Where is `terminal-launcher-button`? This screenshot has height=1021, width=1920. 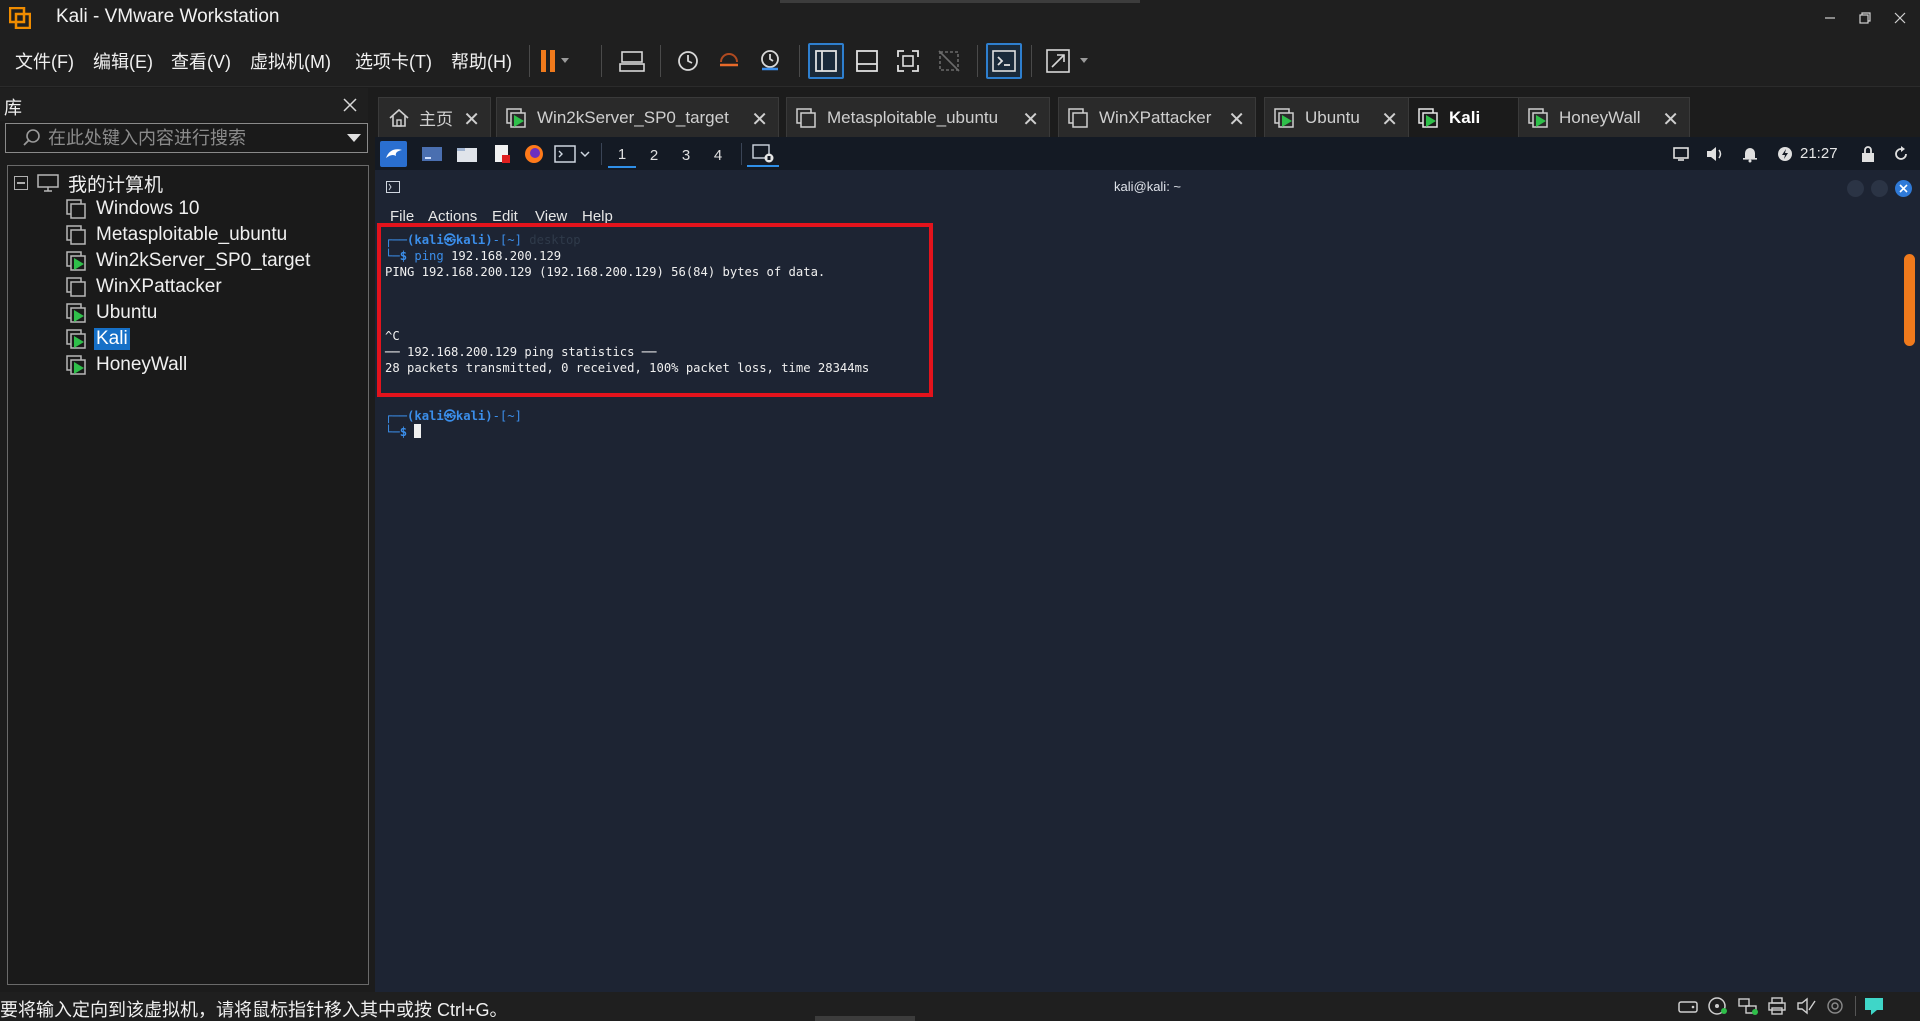
terminal-launcher-button is located at coordinates (574, 154).